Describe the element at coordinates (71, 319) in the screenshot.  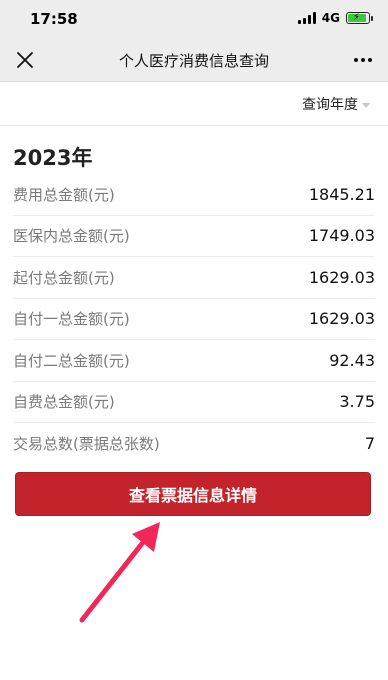
I see `row-label: 自付一总金额(元)` at that location.